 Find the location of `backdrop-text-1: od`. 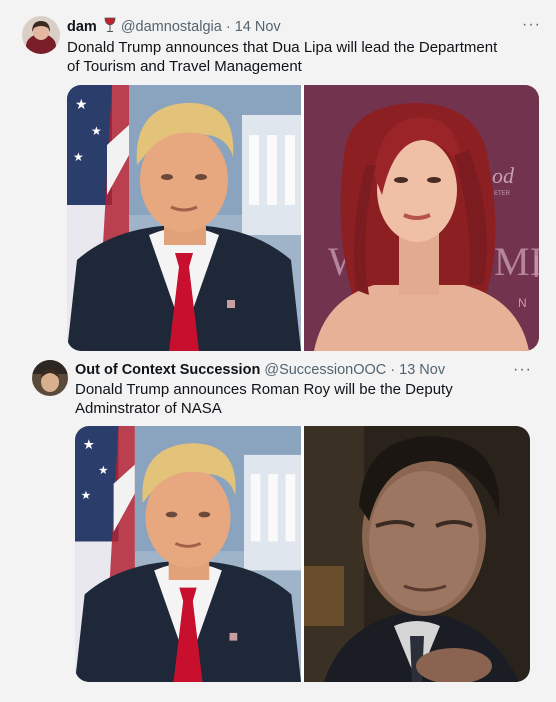

backdrop-text-1: od is located at coordinates (503, 175).